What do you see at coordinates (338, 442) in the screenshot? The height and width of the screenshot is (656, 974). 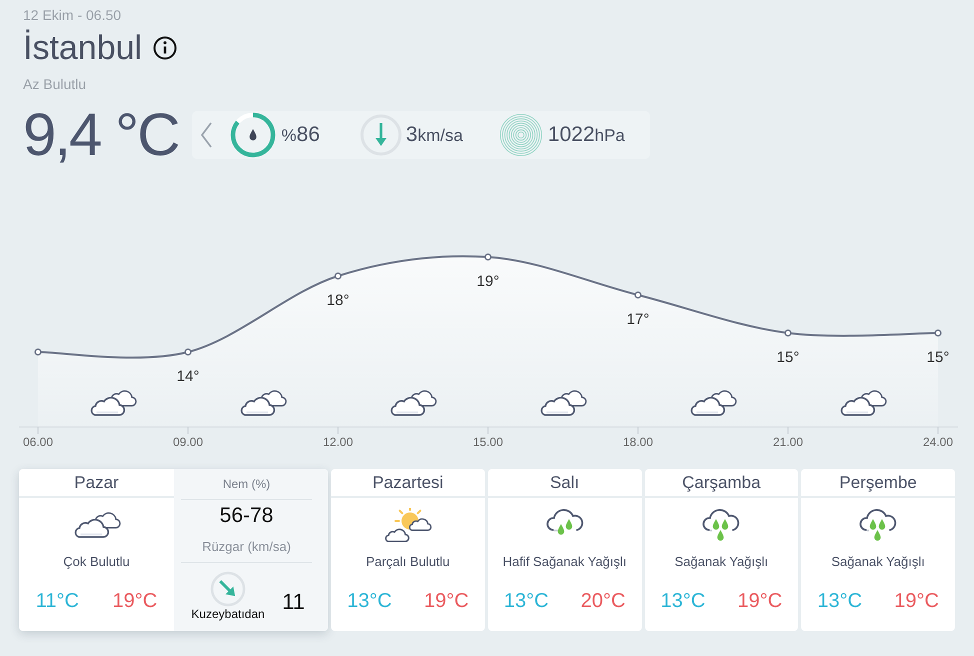 I see `axis-label: 12.00` at bounding box center [338, 442].